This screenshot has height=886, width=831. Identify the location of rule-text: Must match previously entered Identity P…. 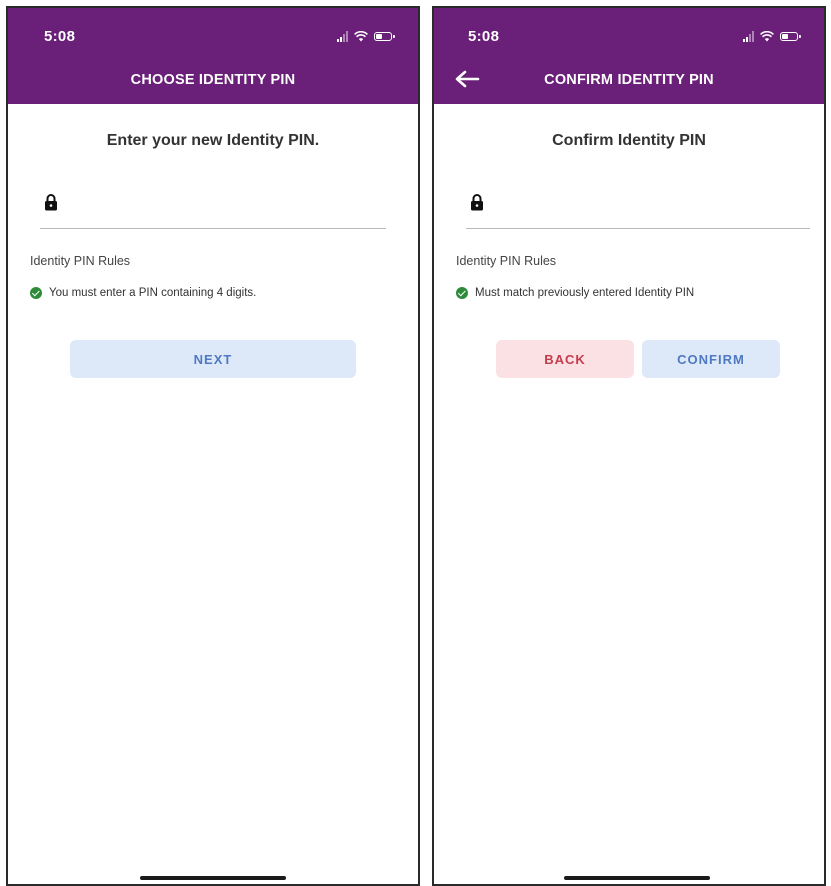
(585, 293).